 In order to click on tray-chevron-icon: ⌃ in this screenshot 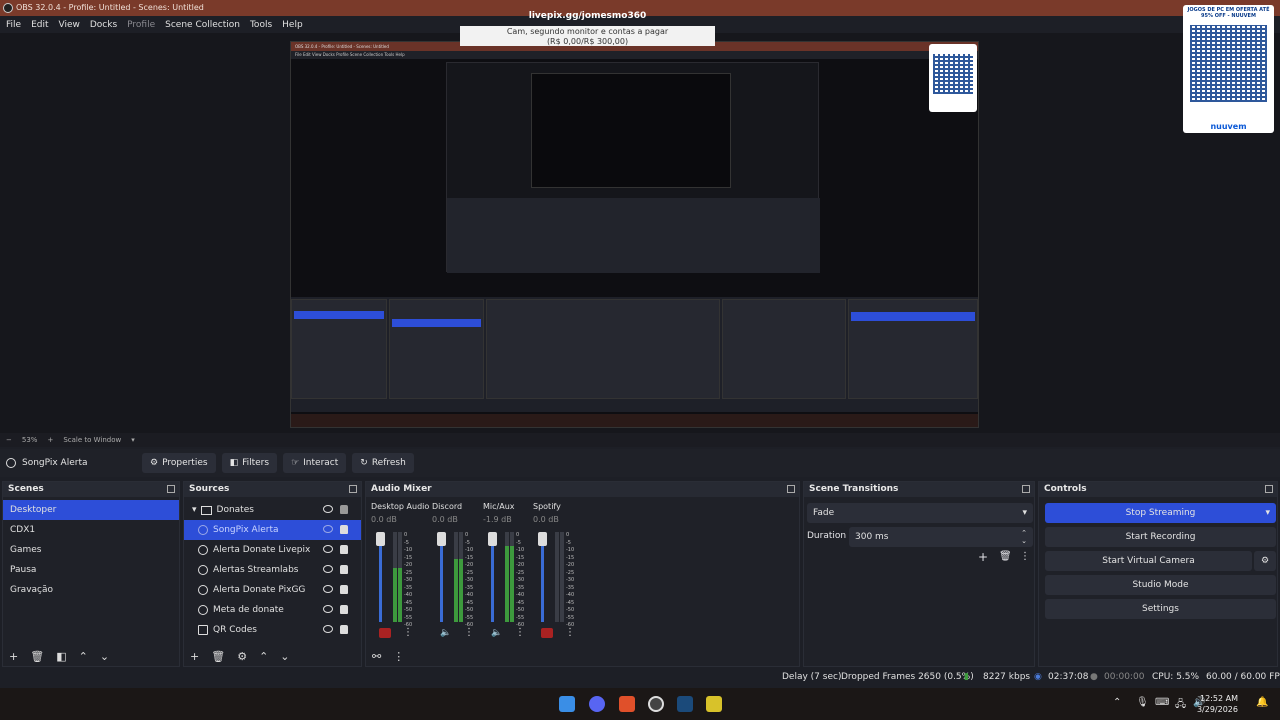, I will do `click(1117, 702)`.